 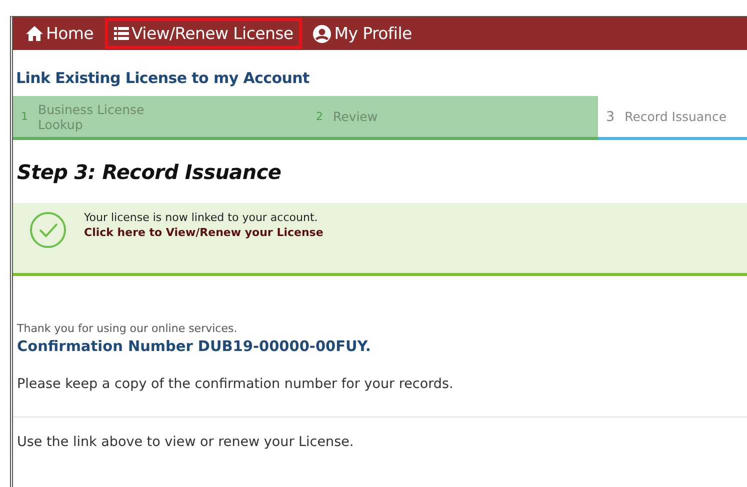 I want to click on view-renew-link: Click here to View/Renew your License, so click(x=204, y=232).